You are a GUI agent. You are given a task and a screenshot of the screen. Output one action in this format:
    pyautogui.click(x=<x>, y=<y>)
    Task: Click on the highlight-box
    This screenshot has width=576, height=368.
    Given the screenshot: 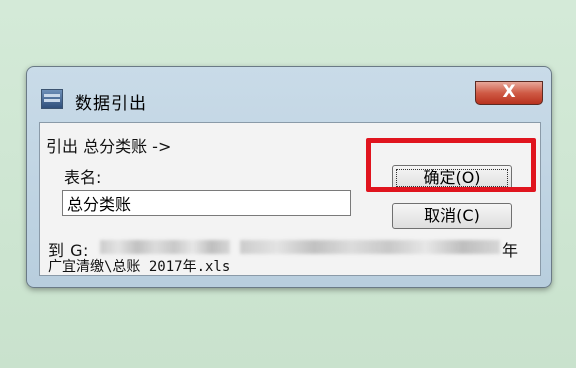 What is the action you would take?
    pyautogui.click(x=451, y=165)
    